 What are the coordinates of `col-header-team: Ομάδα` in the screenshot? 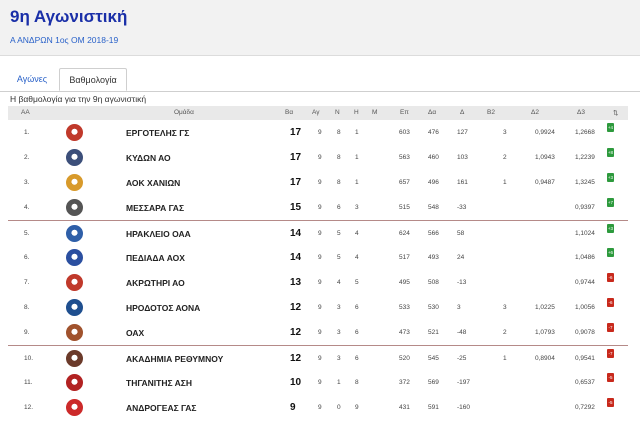 It's located at (184, 112).